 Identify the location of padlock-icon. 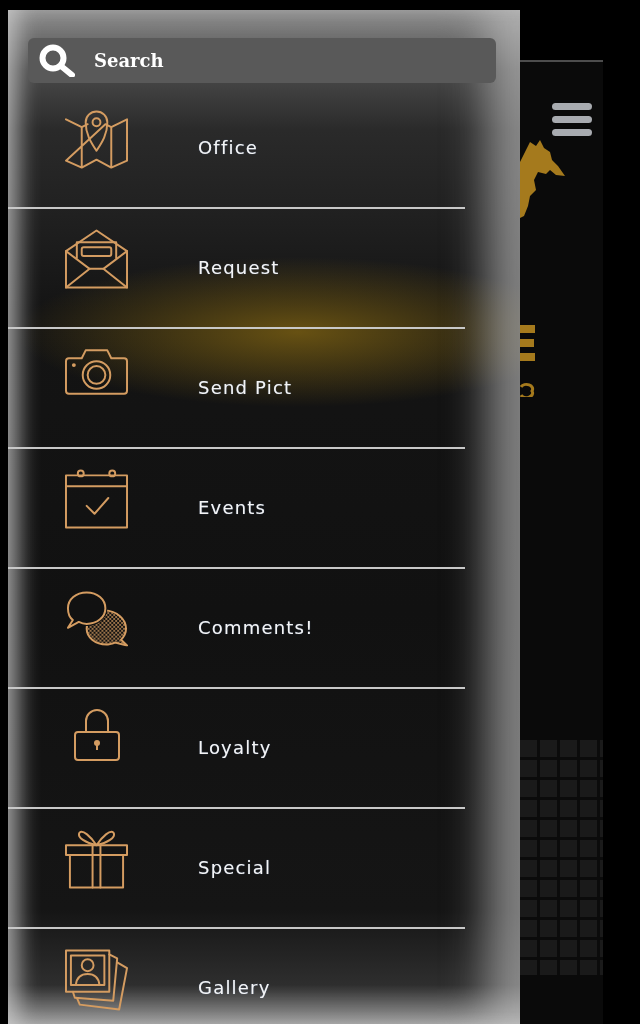
(96, 735).